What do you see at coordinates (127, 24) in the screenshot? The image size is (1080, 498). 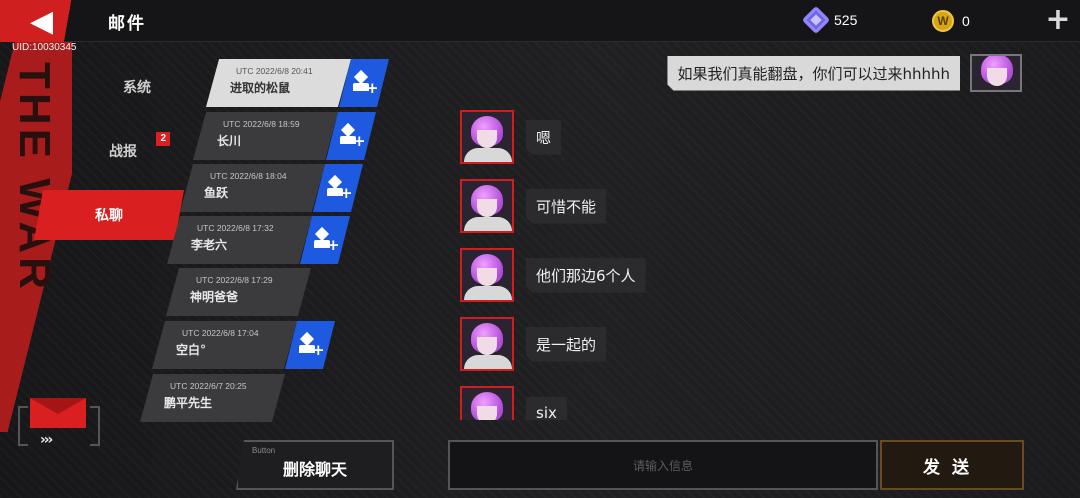 I see `page-title: 邮件` at bounding box center [127, 24].